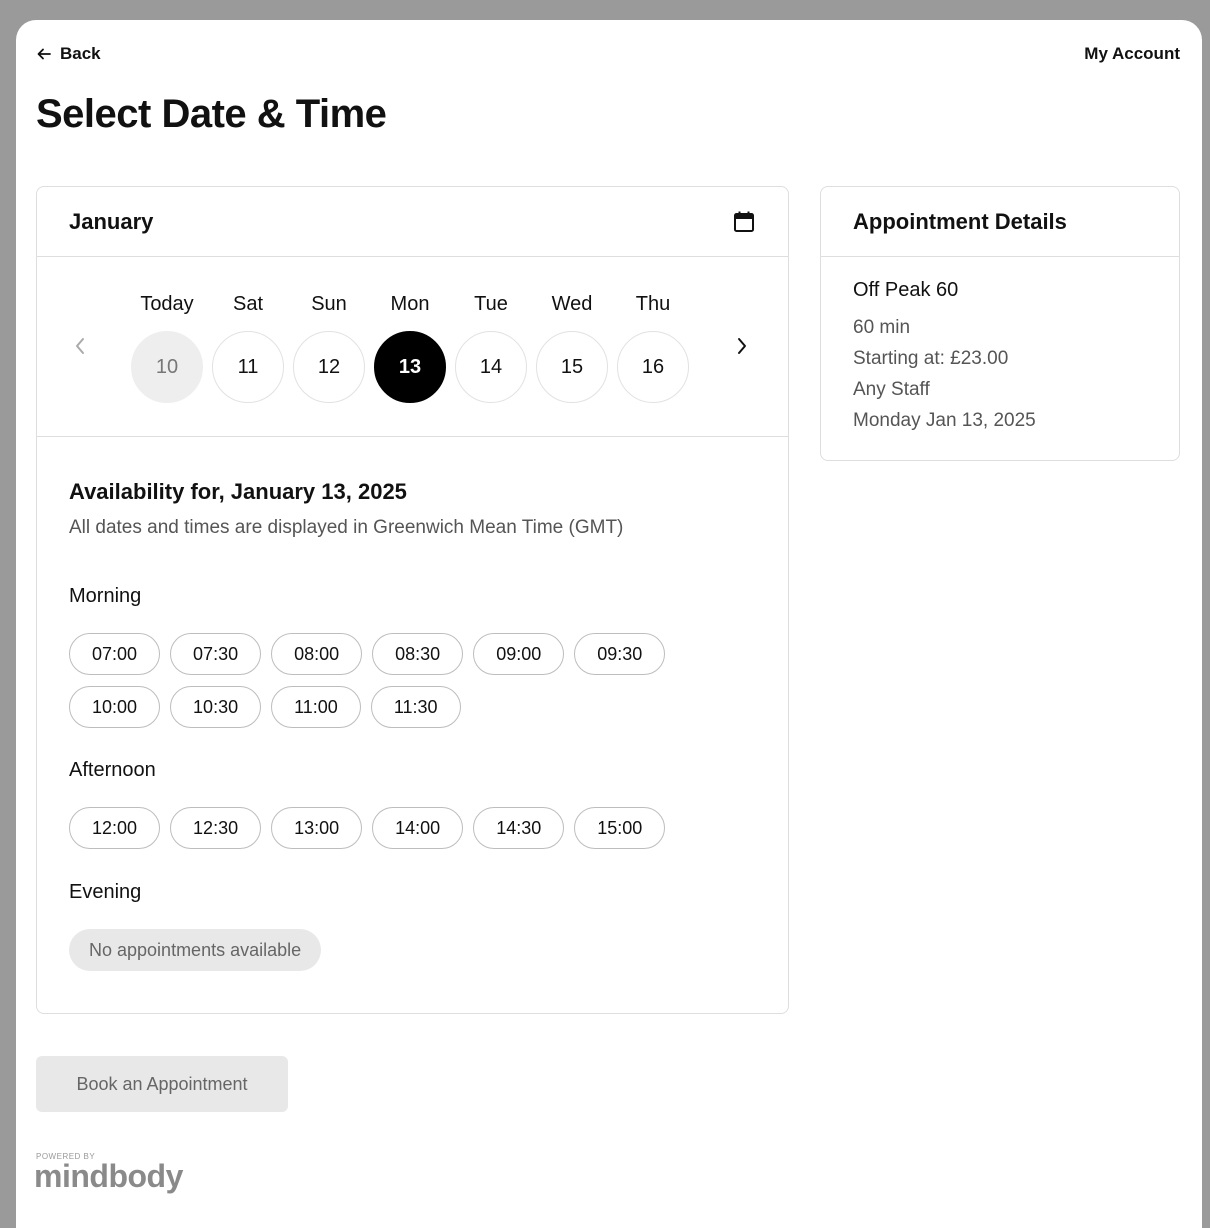 The image size is (1210, 1228). What do you see at coordinates (216, 828) in the screenshot?
I see `time-slot-button: 12:30` at bounding box center [216, 828].